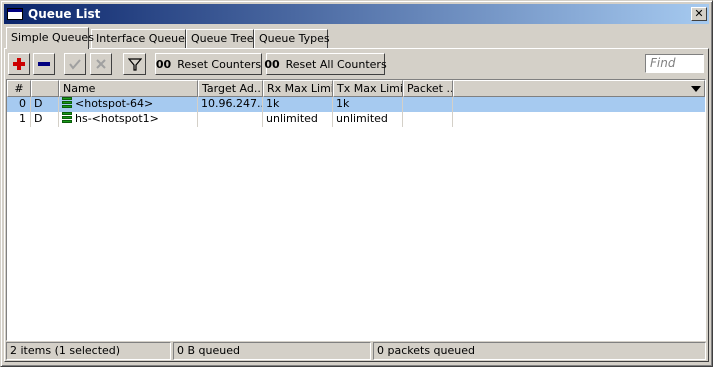  I want to click on status-bytes-queued: 0 B queued, so click(272, 351).